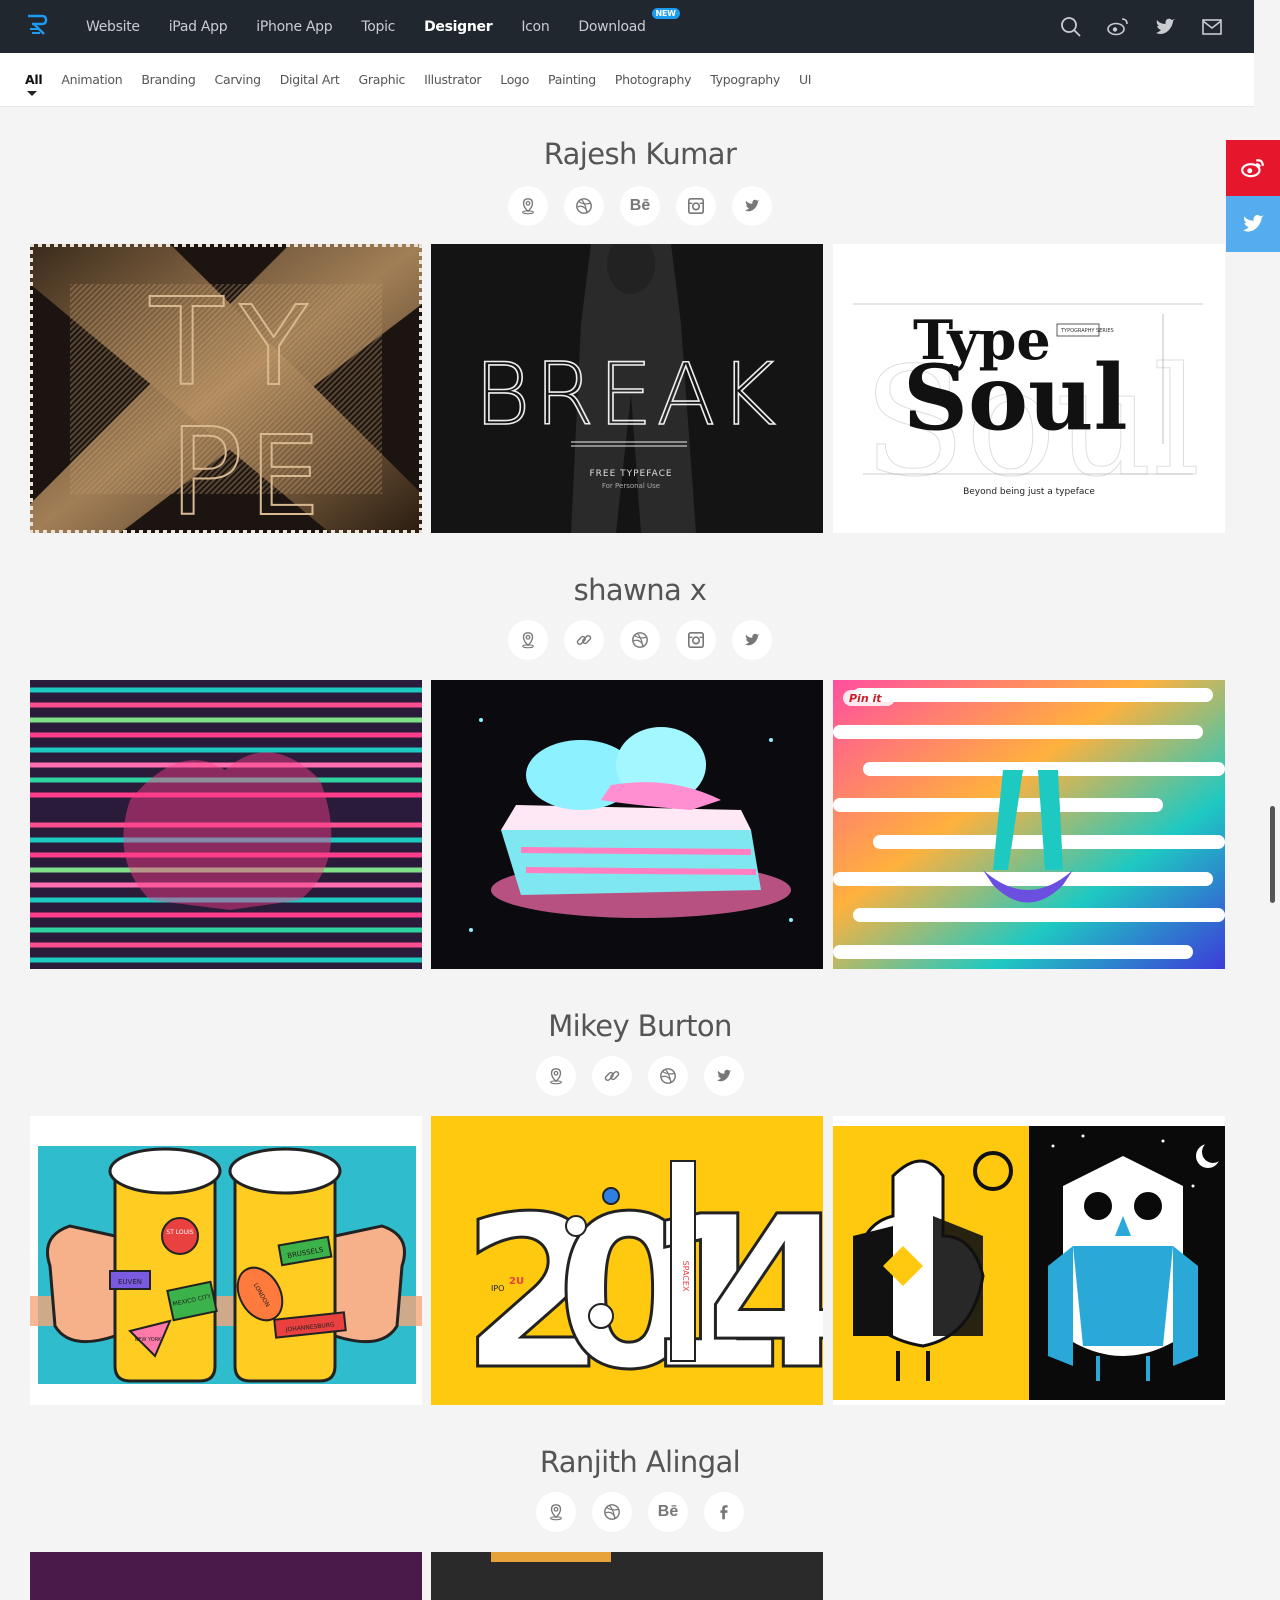 This screenshot has width=1280, height=1600. I want to click on nav-topic: Topic, so click(378, 27).